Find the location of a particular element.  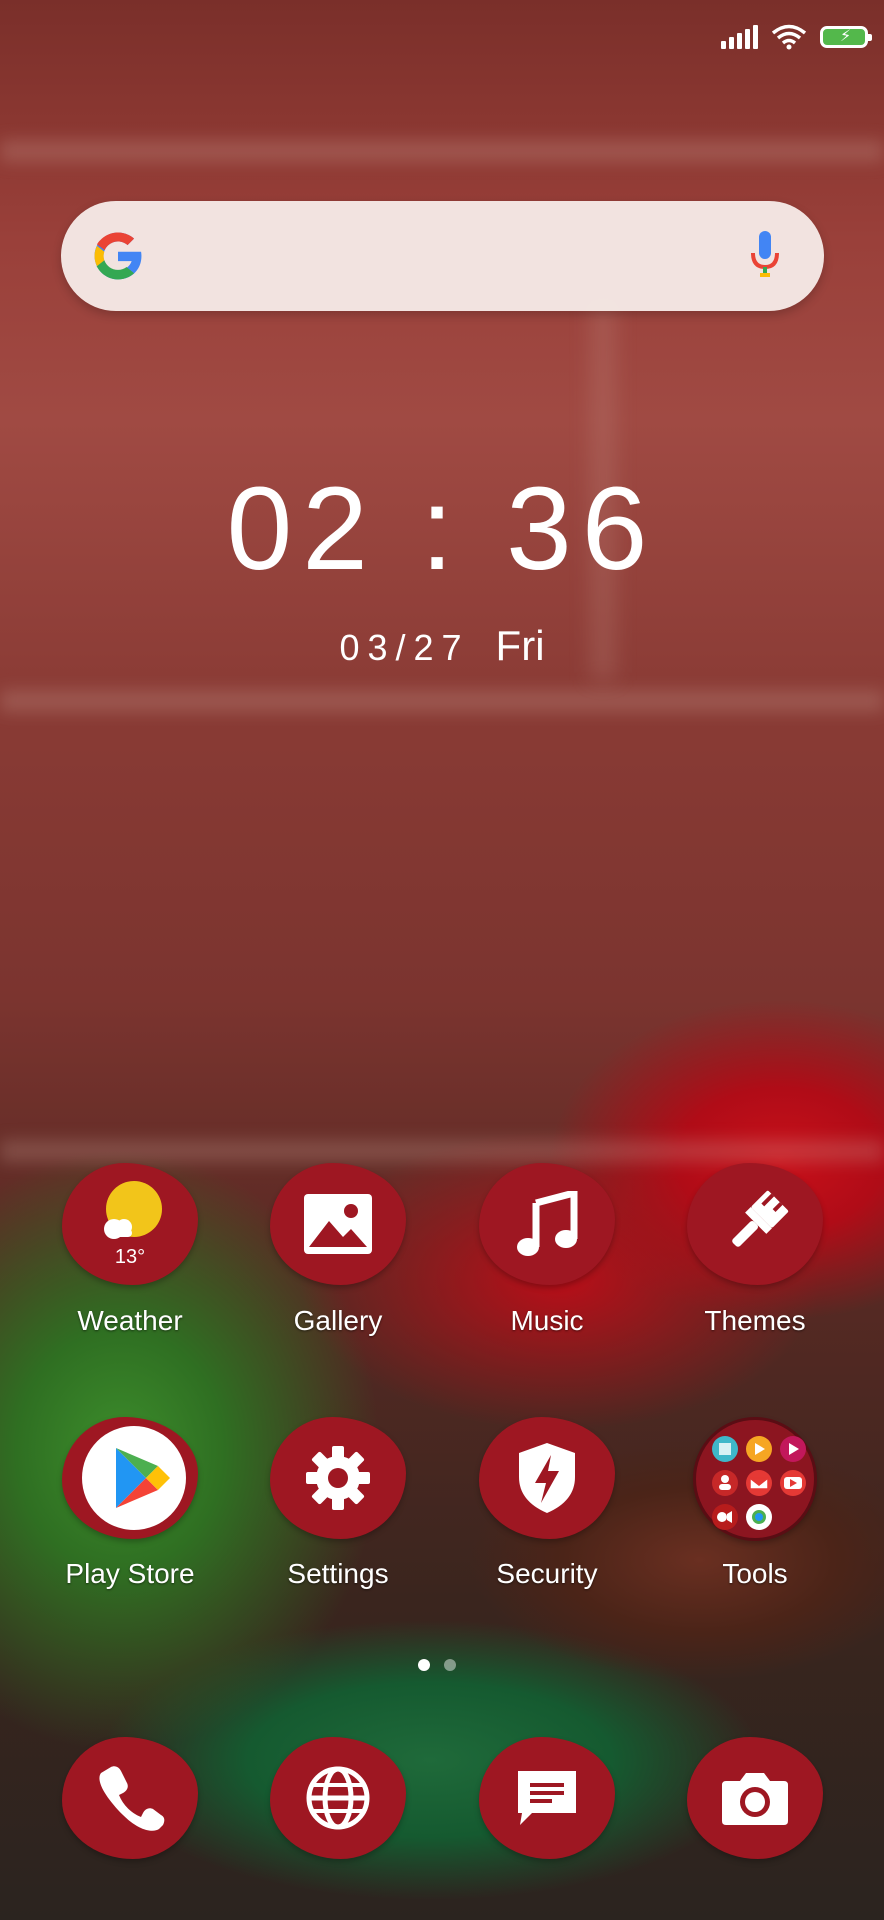

dock-camera is located at coordinates (755, 1798).